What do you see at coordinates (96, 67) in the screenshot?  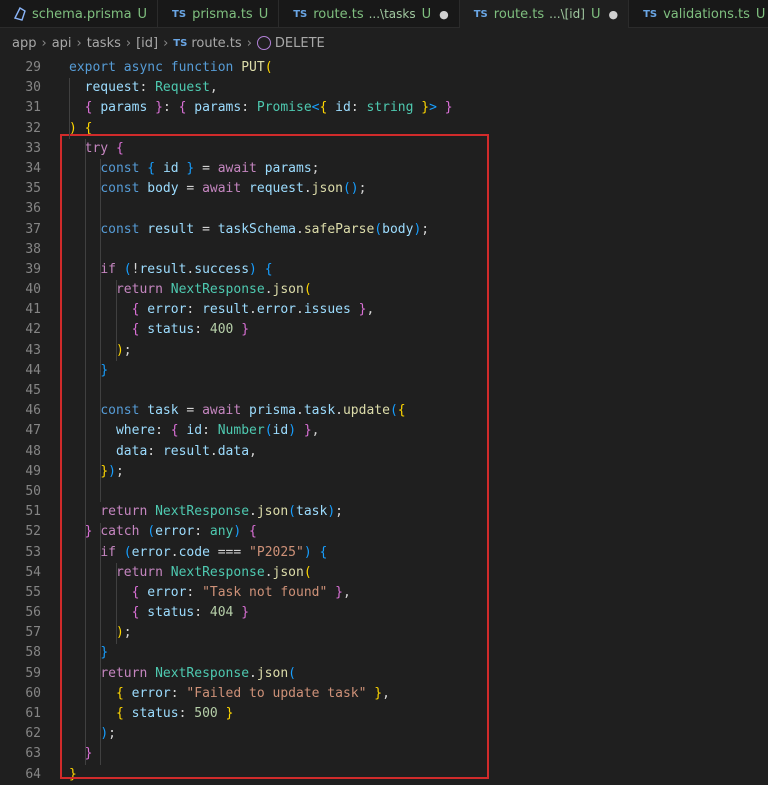 I see `code-token: export` at bounding box center [96, 67].